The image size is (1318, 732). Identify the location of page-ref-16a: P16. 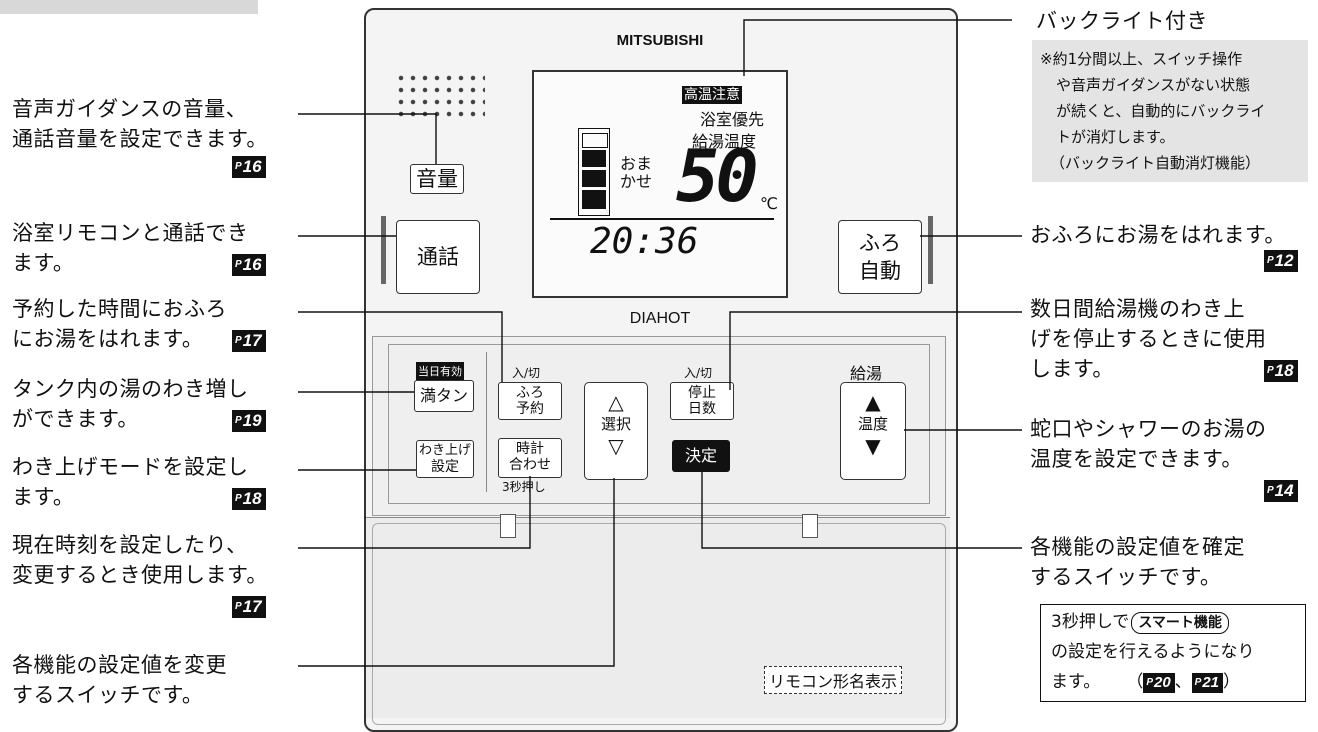
(249, 167).